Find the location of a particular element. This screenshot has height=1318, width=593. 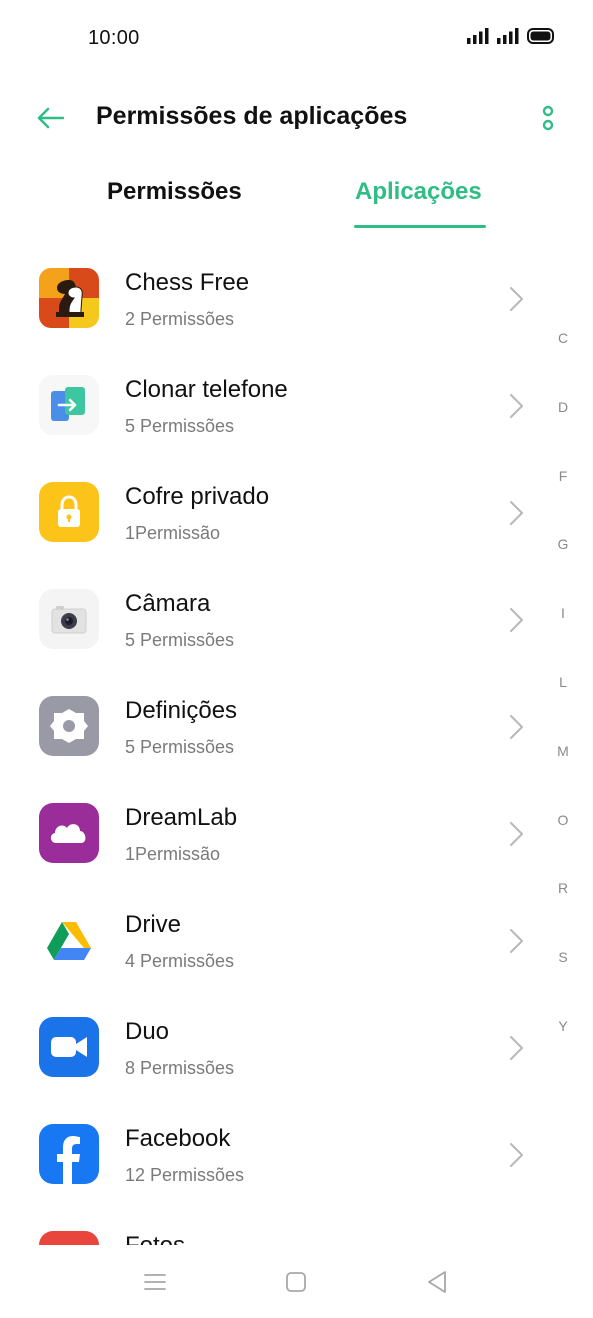

back-button is located at coordinates (50, 118).